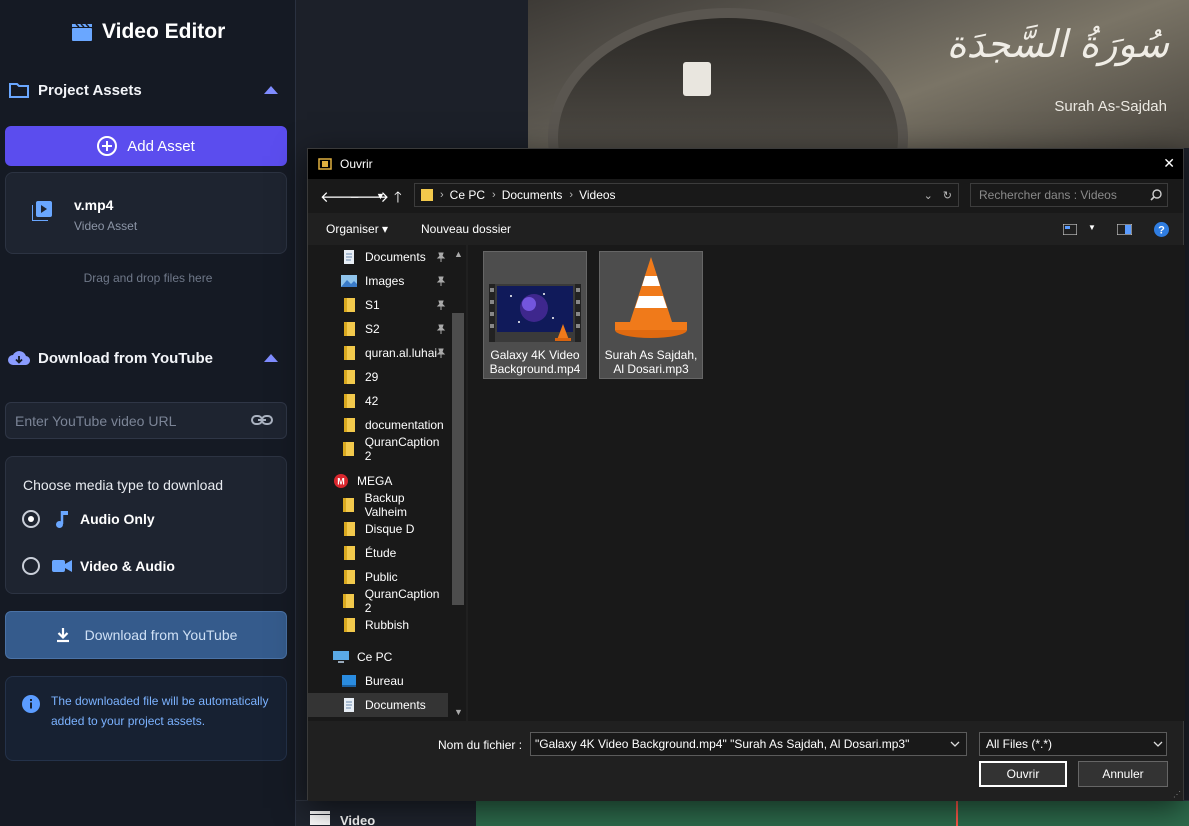 Image resolution: width=1189 pixels, height=826 pixels. Describe the element at coordinates (62, 519) in the screenshot. I see `music-note-icon` at that location.